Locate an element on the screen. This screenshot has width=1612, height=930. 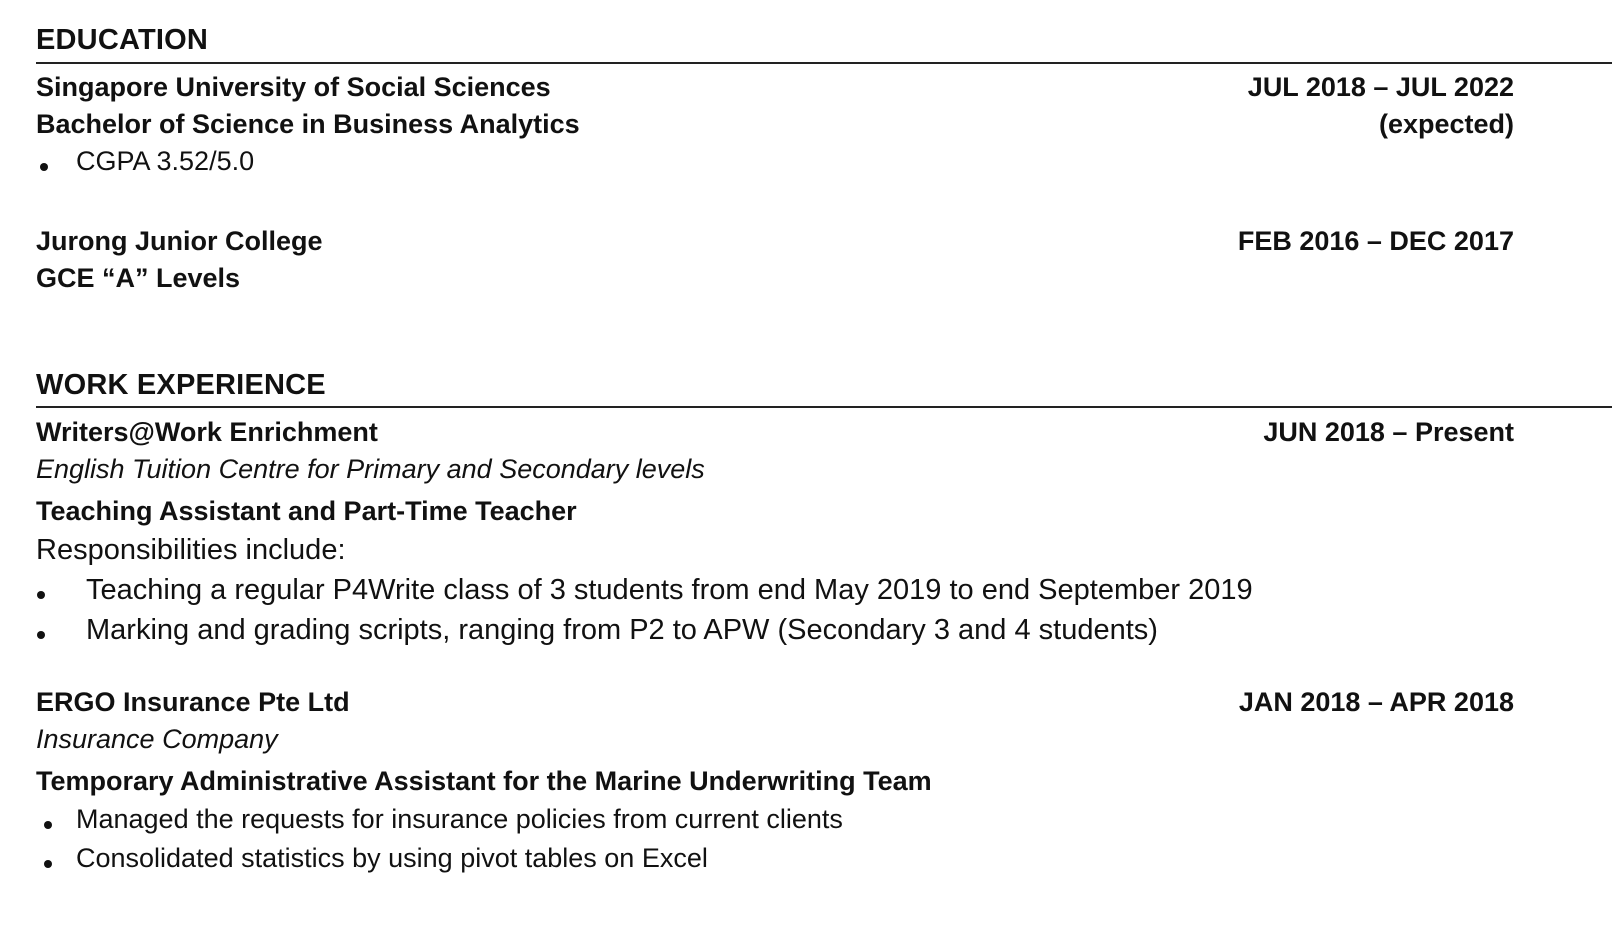
education-date: JUL 2018 – JUL 2022 is located at coordinates (1380, 87).